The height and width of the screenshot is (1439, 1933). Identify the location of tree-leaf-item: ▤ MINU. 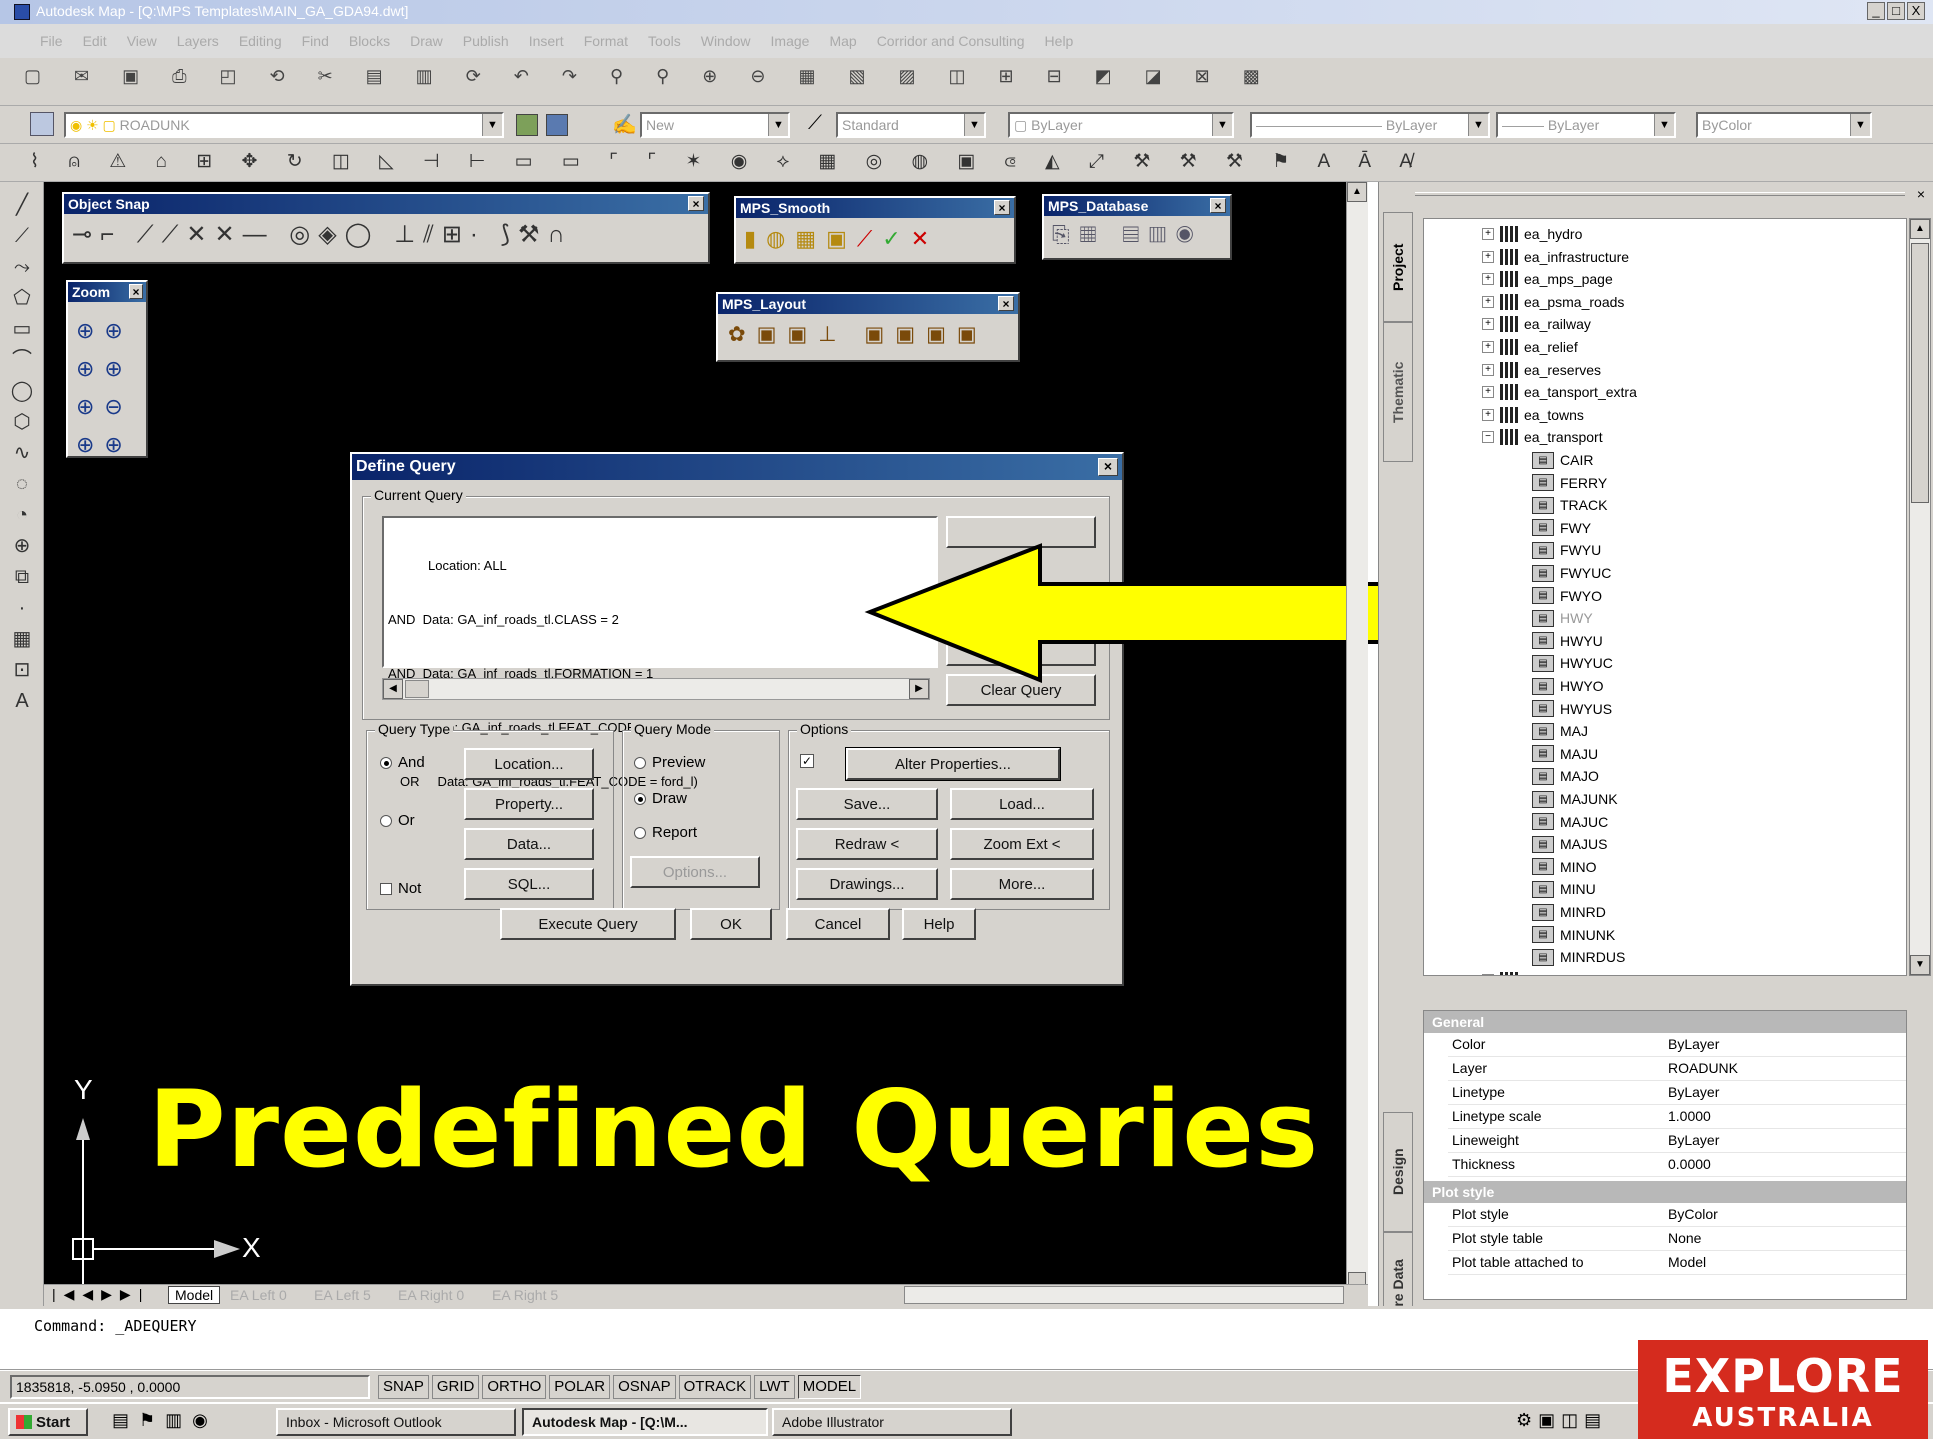
(1564, 889).